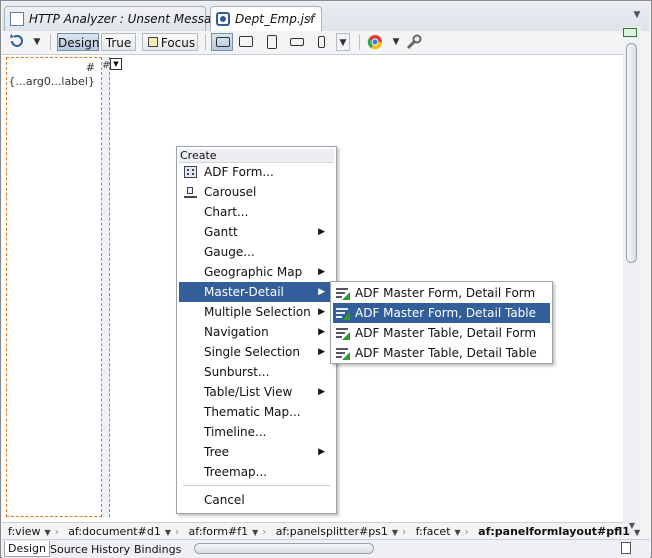 This screenshot has width=652, height=558. I want to click on overview-icon, so click(630, 32).